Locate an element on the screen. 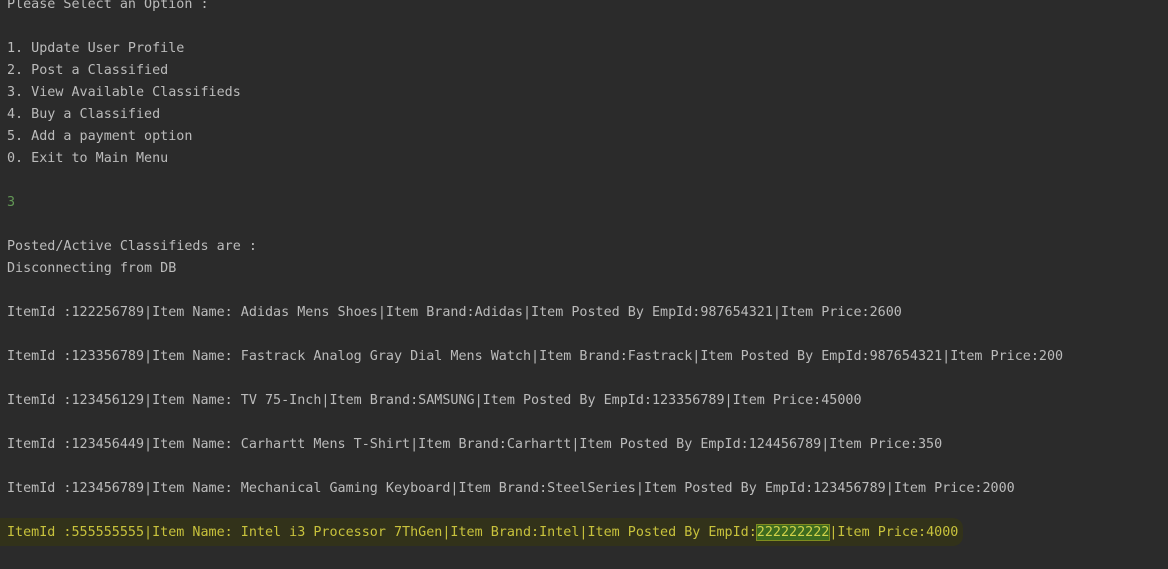 The width and height of the screenshot is (1168, 569). menu-option-view-classifieds: 3. View Available Classifieds is located at coordinates (124, 92).